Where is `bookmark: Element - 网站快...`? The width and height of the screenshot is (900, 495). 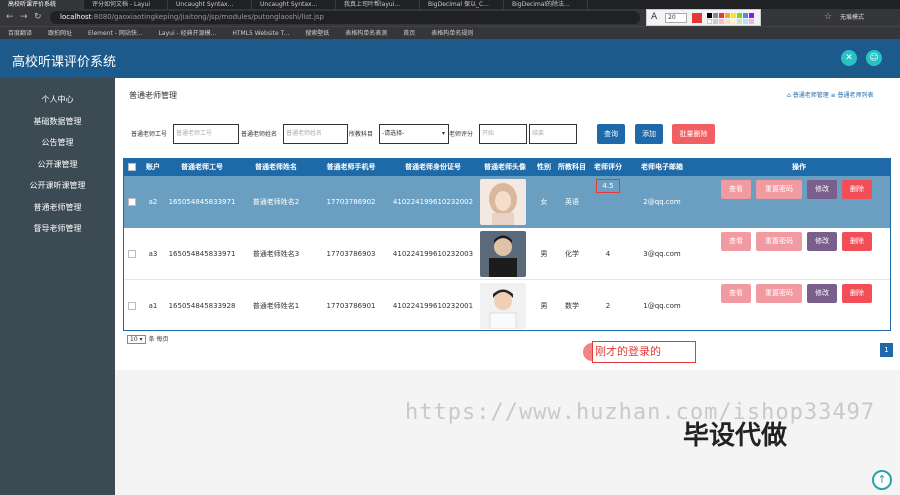
bookmark: Element - 网站快... is located at coordinates (115, 33).